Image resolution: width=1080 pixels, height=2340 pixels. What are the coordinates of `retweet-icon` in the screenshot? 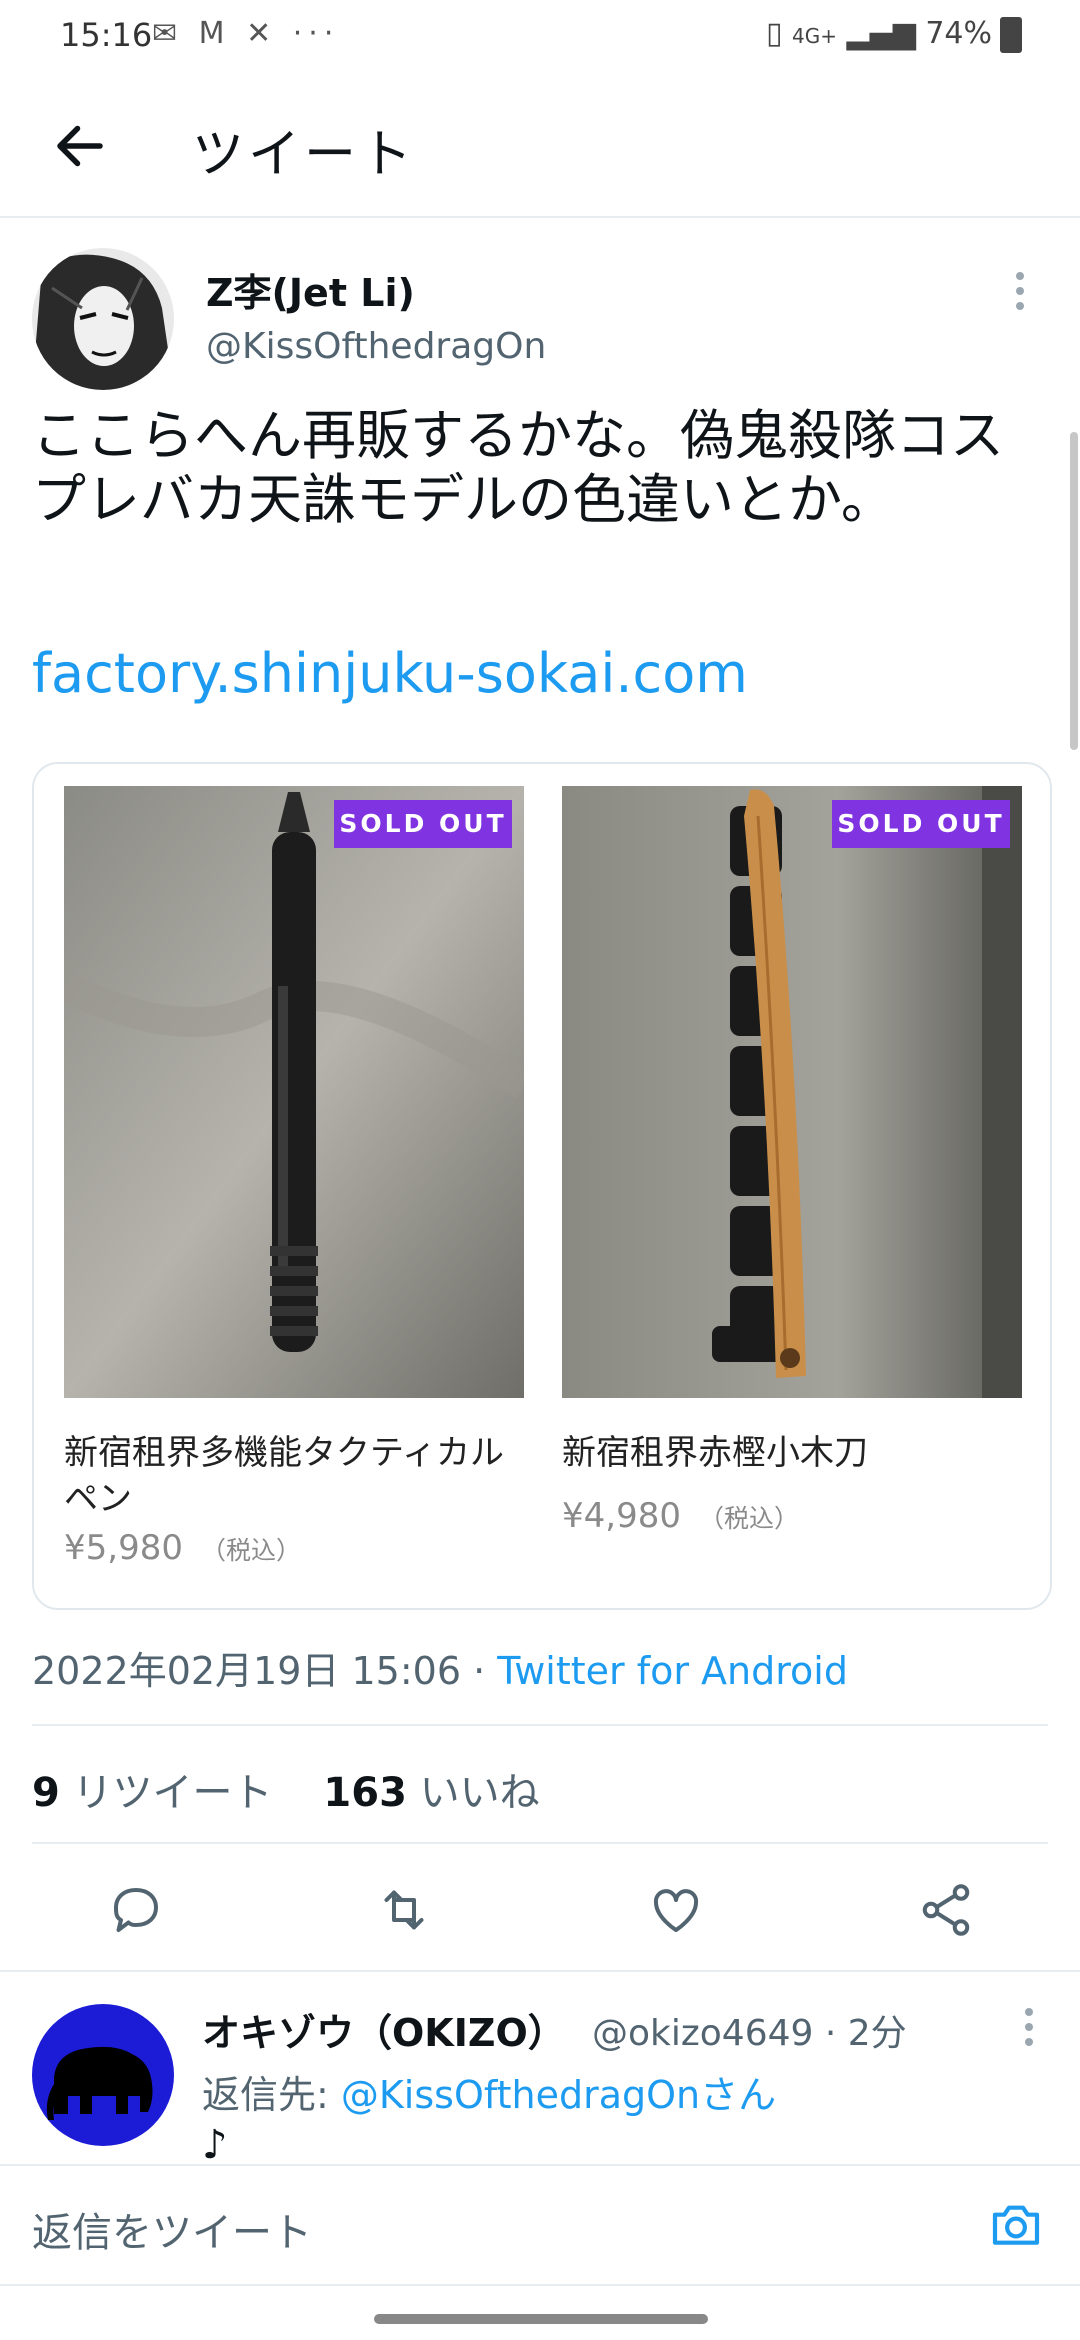 It's located at (404, 1910).